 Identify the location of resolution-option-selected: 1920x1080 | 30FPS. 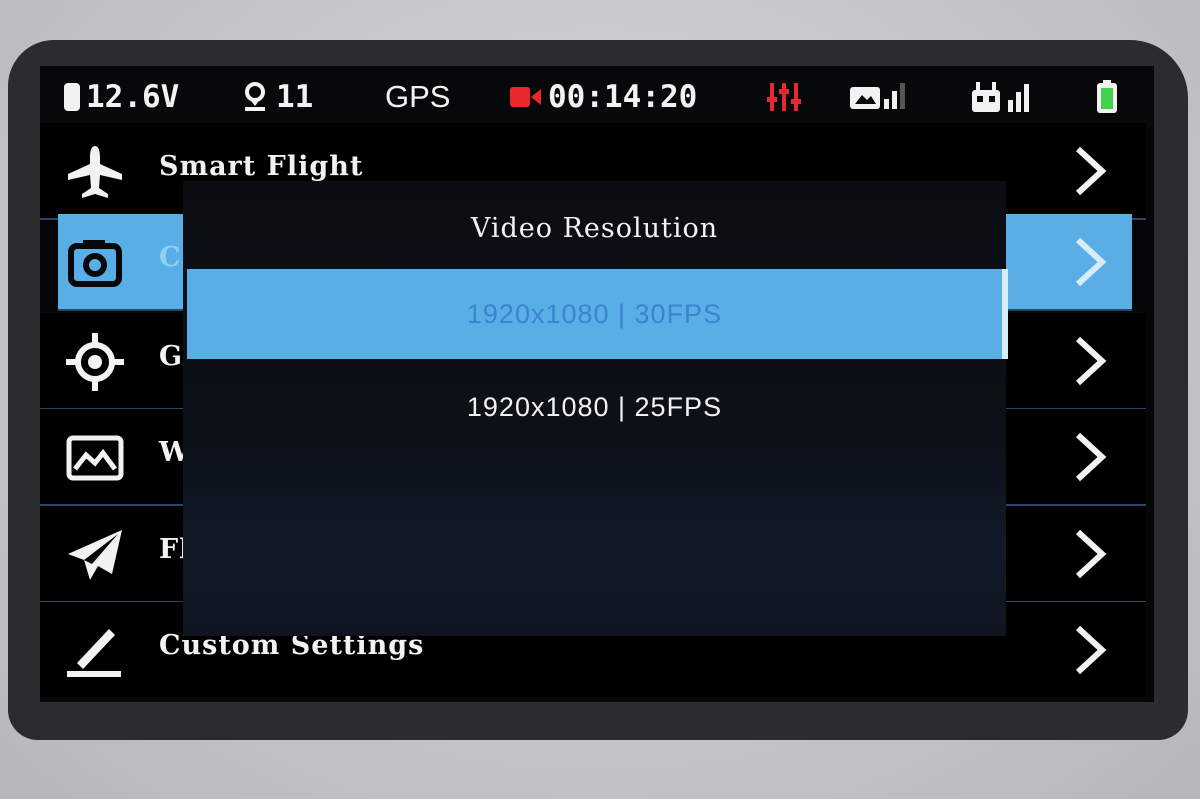
(597, 314).